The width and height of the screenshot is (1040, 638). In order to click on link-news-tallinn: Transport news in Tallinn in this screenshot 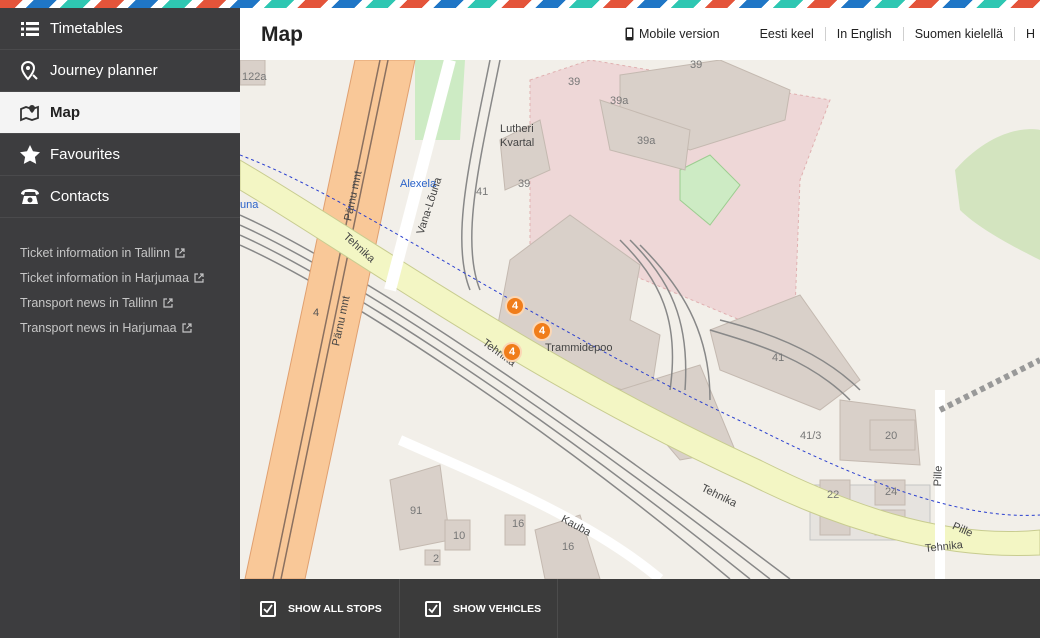, I will do `click(120, 302)`.